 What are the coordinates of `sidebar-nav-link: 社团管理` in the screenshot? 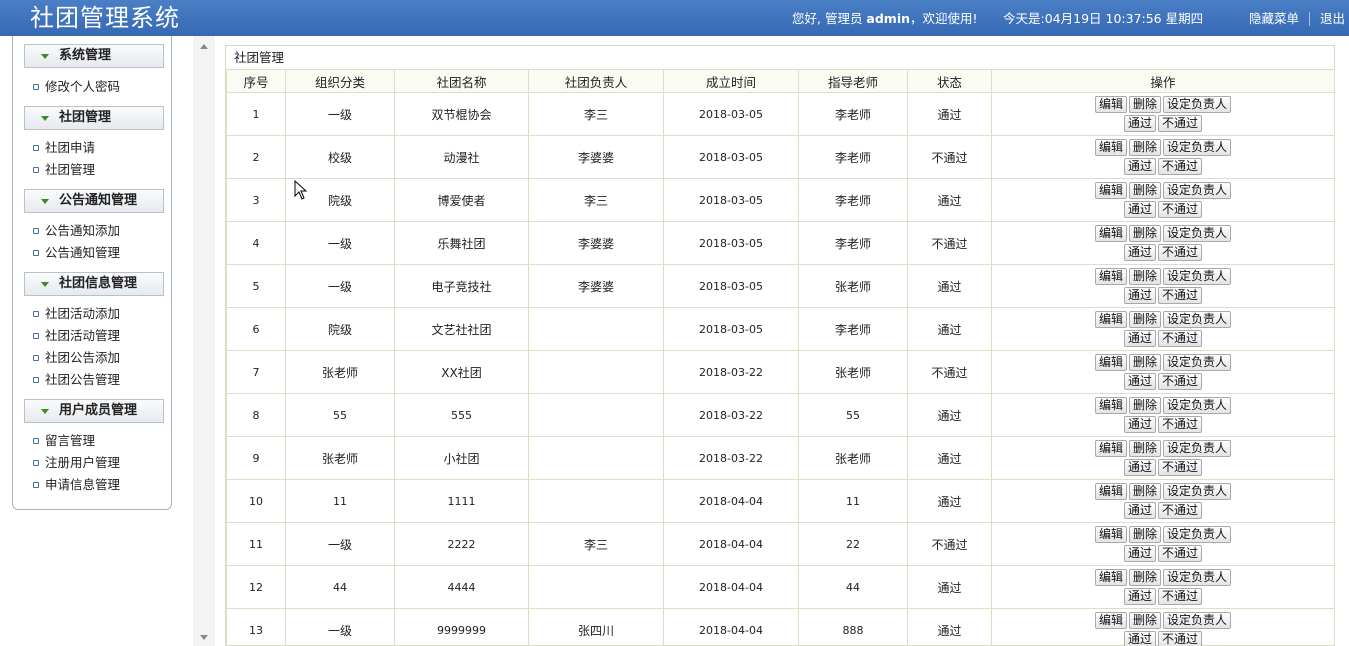 It's located at (64, 170).